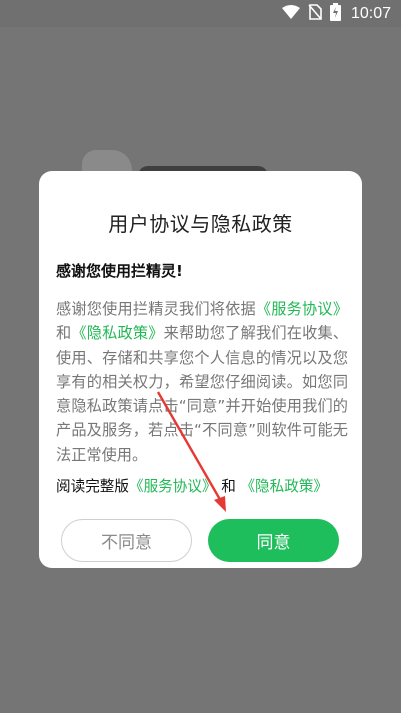 Image resolution: width=401 pixels, height=713 pixels. I want to click on disagree-button: 不同意, so click(126, 540).